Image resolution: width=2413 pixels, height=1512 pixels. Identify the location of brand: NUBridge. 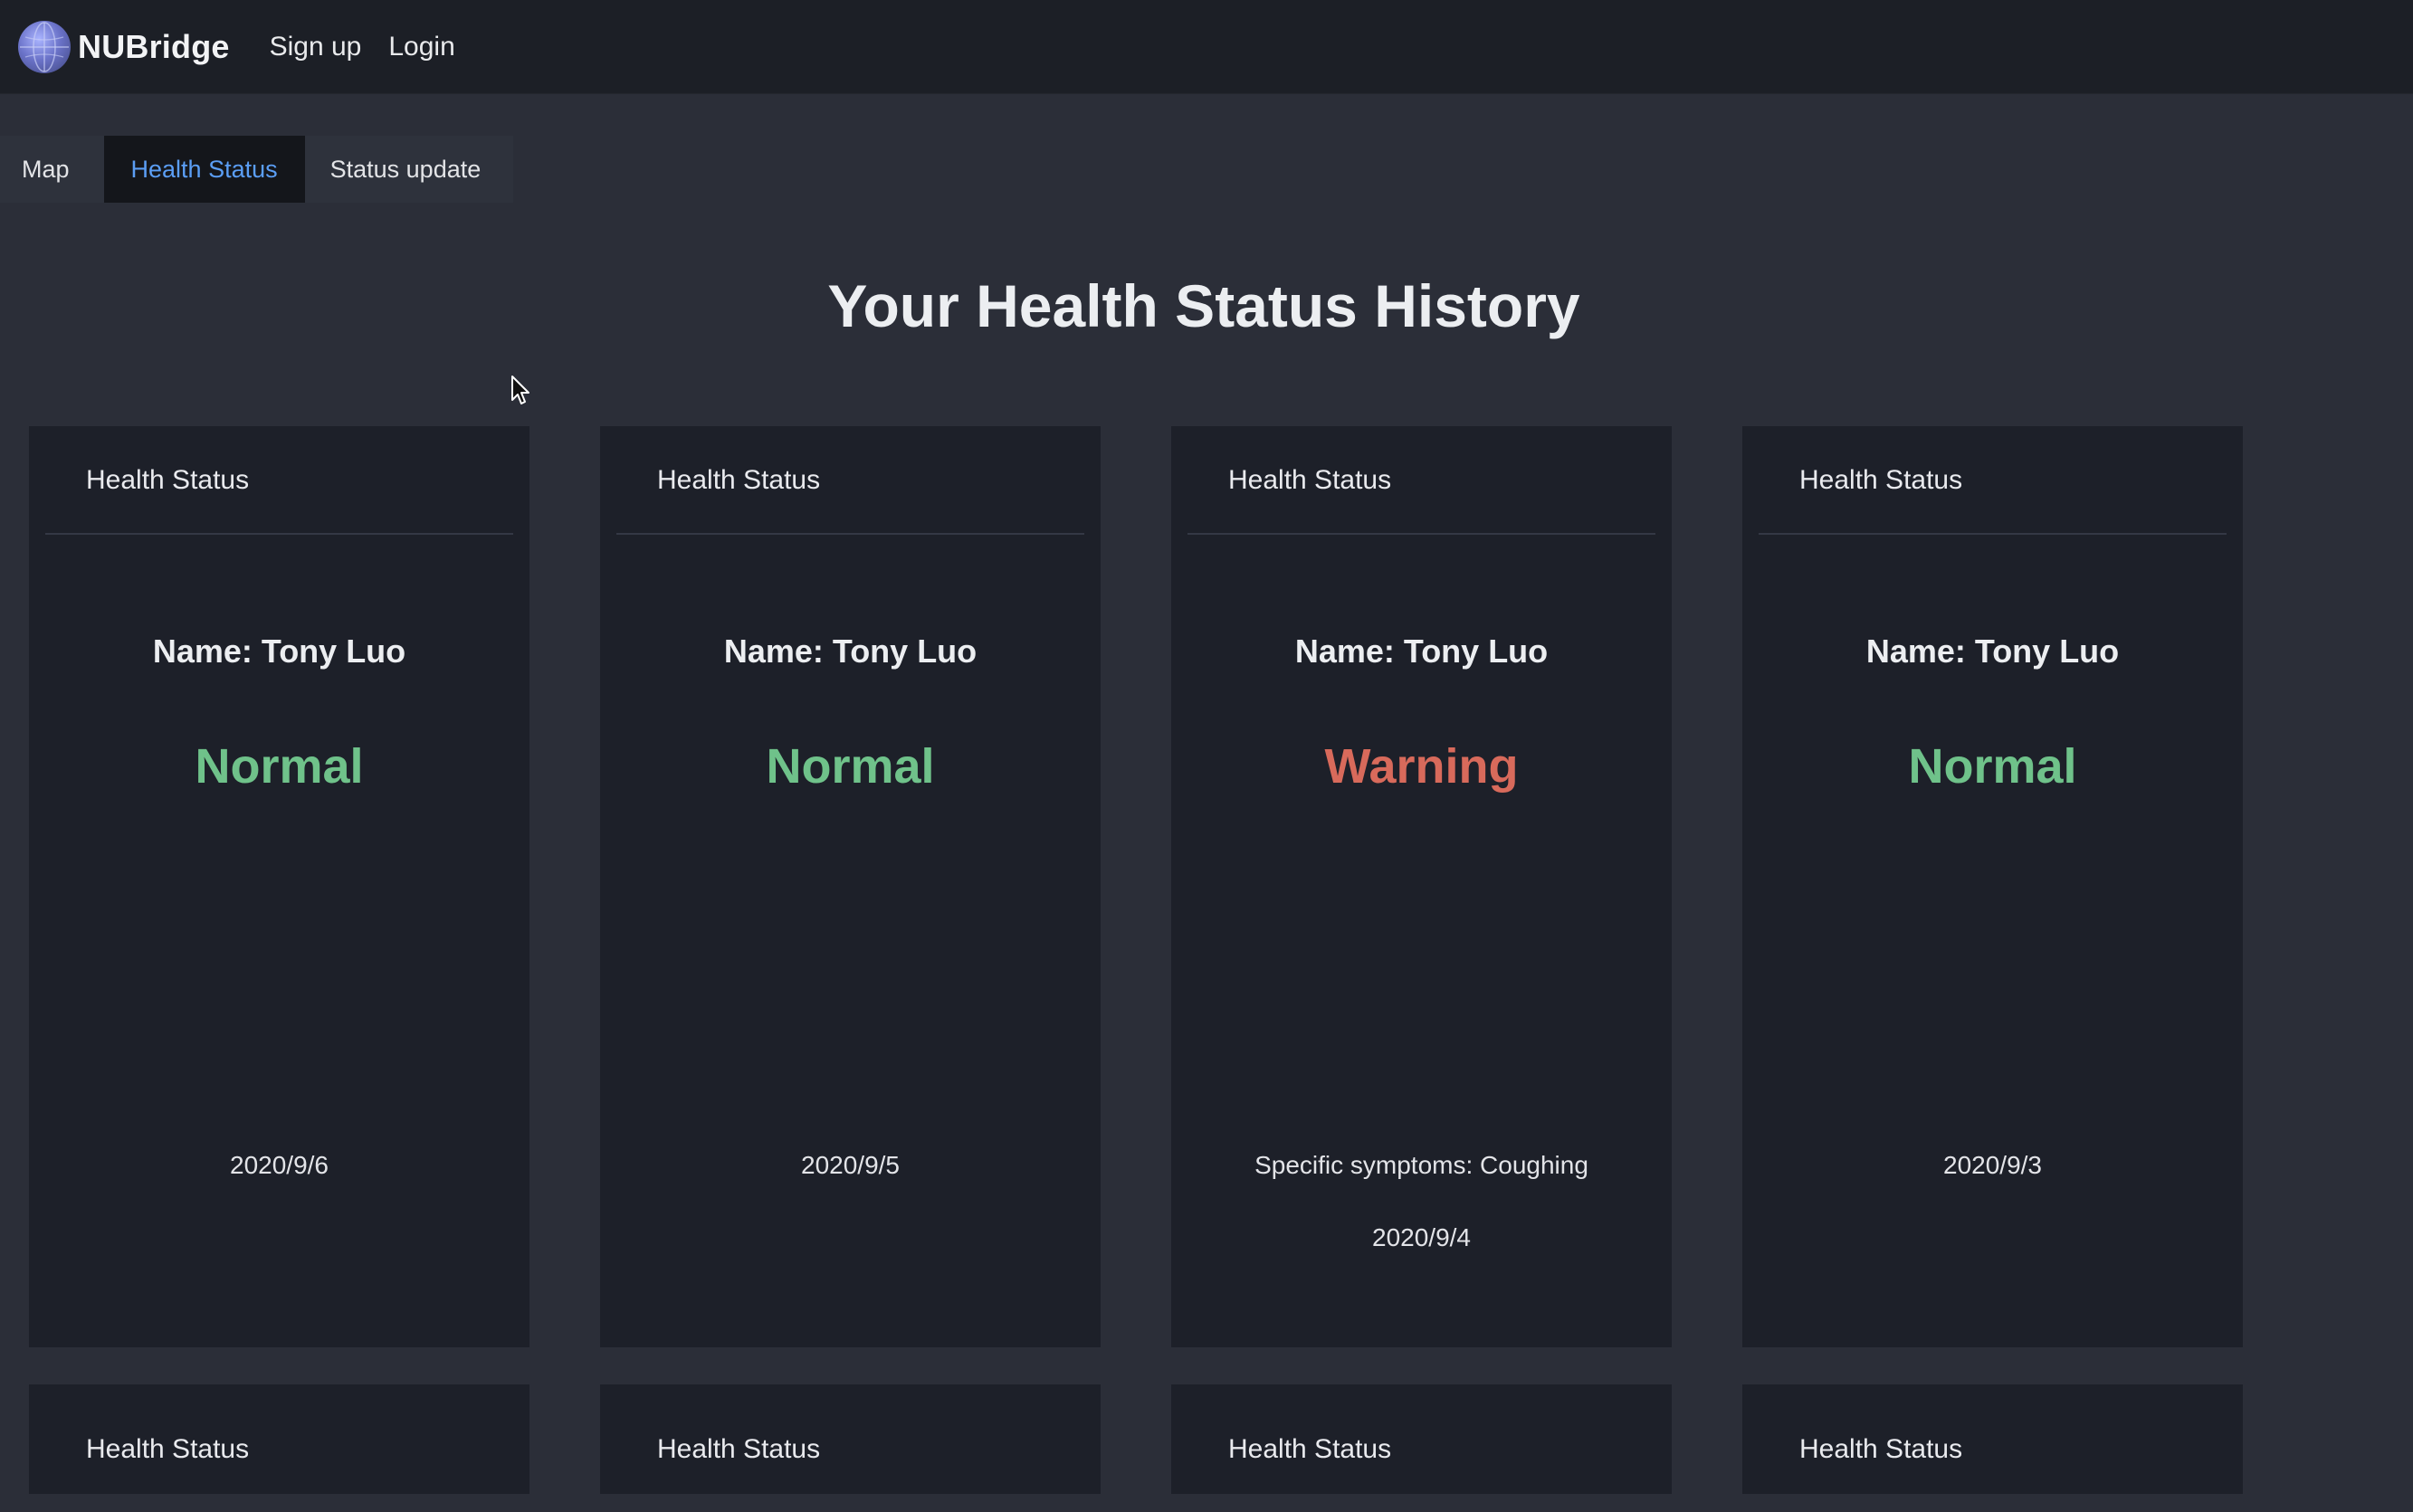
(124, 47).